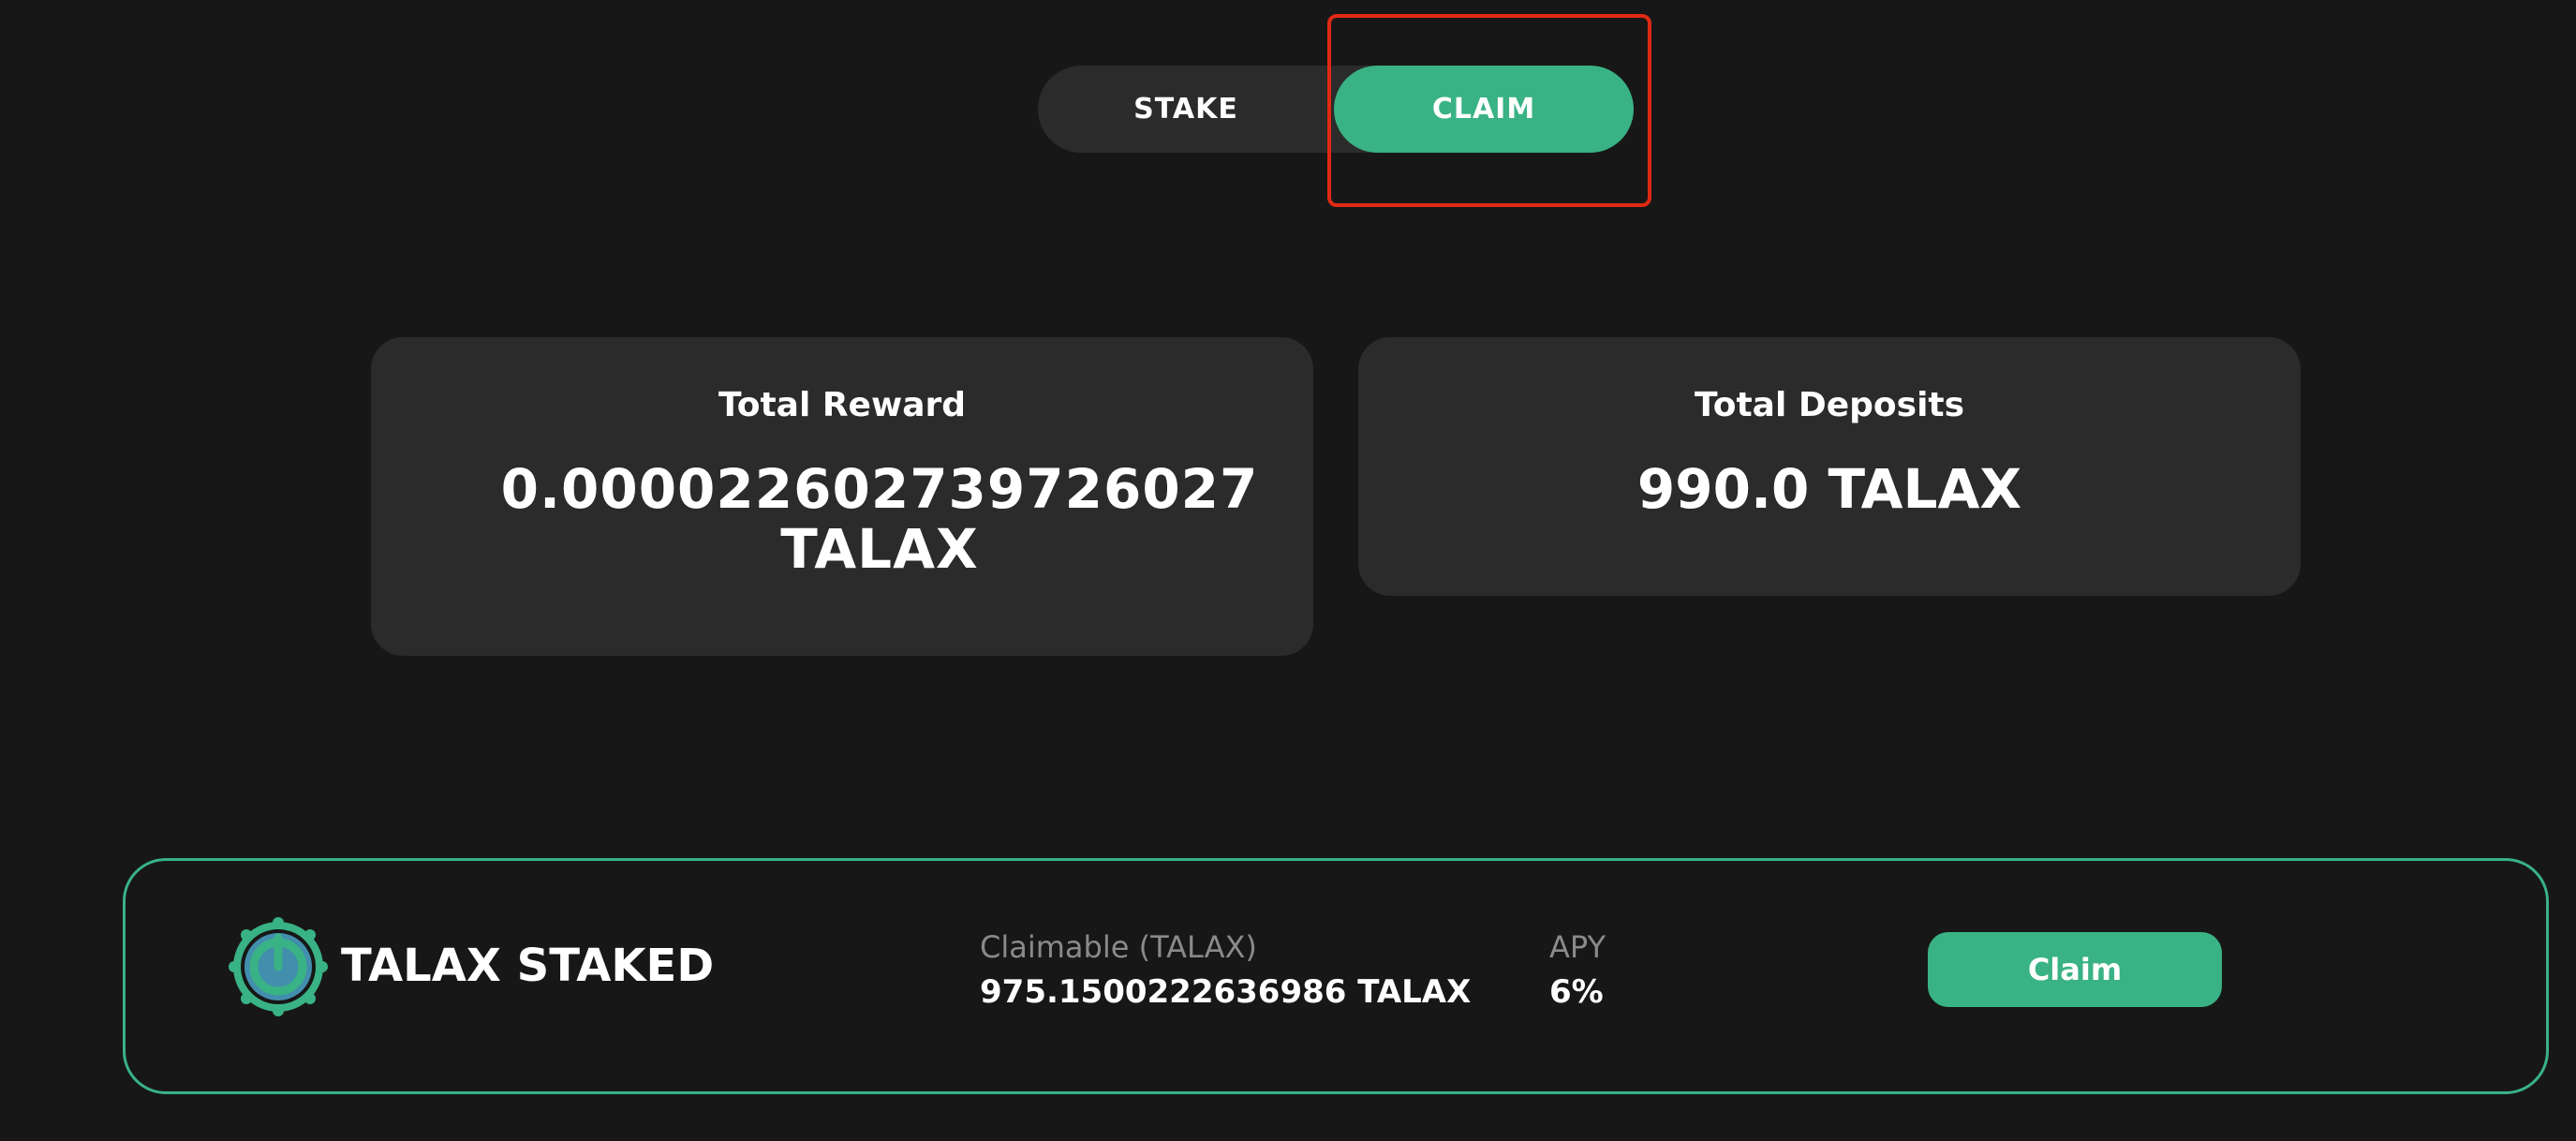 The width and height of the screenshot is (2576, 1141). Describe the element at coordinates (1489, 111) in the screenshot. I see `highlight-box` at that location.